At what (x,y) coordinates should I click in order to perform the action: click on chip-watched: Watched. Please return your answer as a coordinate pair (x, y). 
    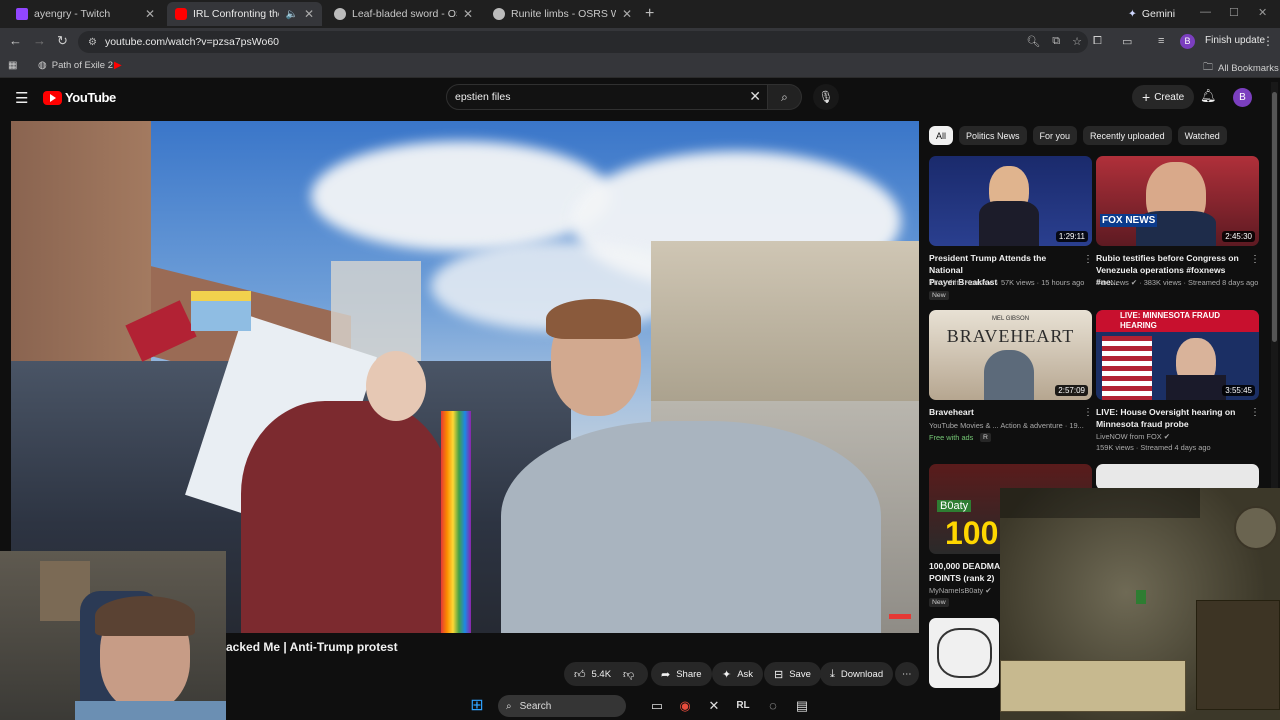
    Looking at the image, I should click on (1202, 135).